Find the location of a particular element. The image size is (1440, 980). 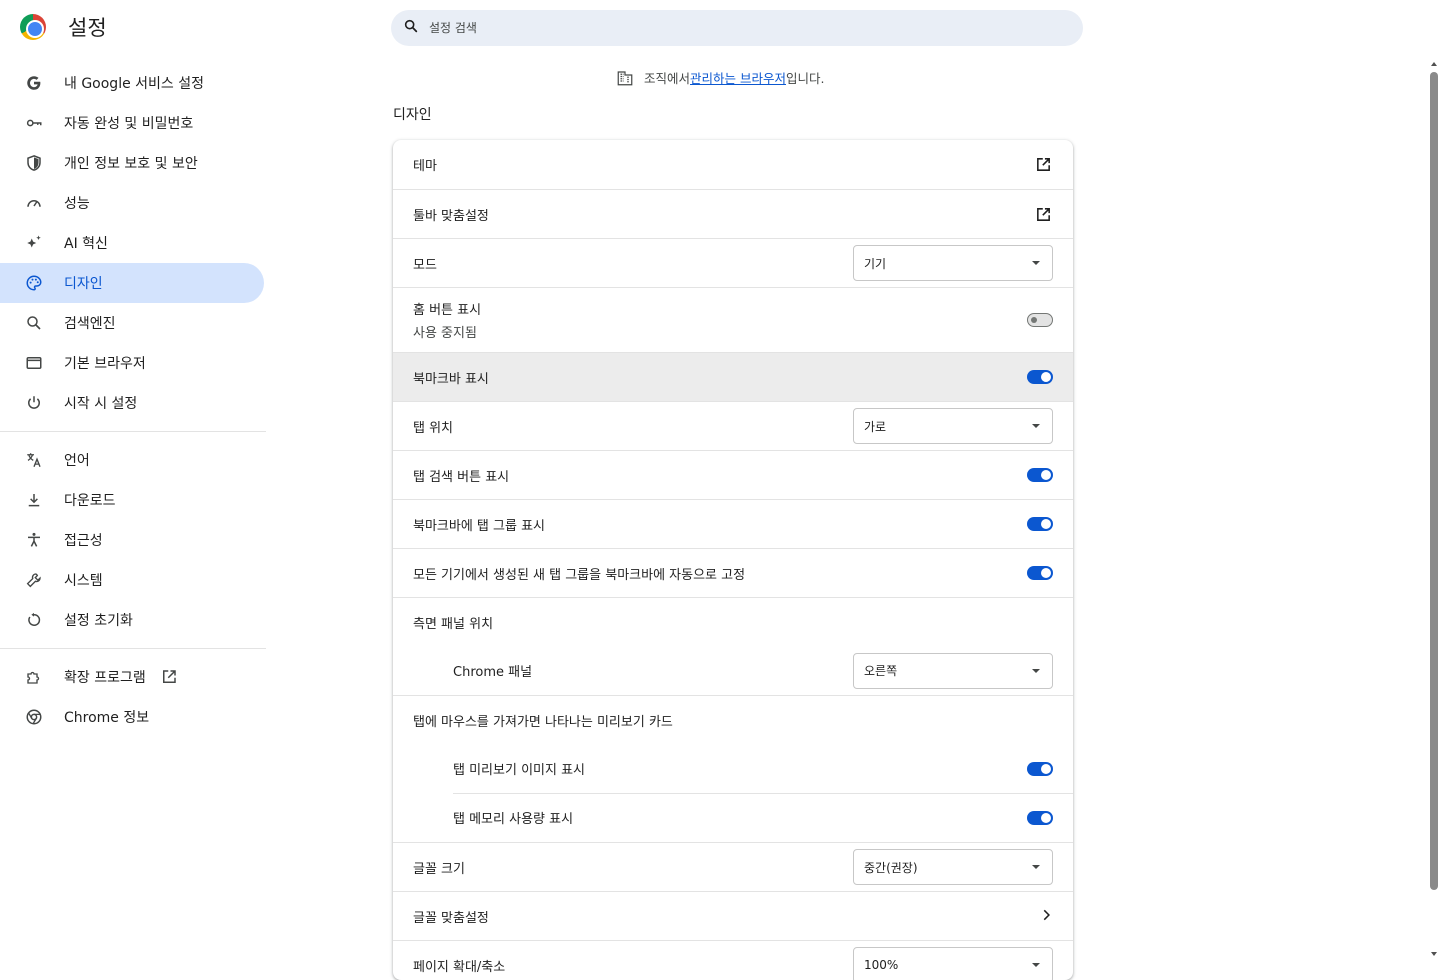

sidebar-item-label: AI 혁신 is located at coordinates (86, 244).